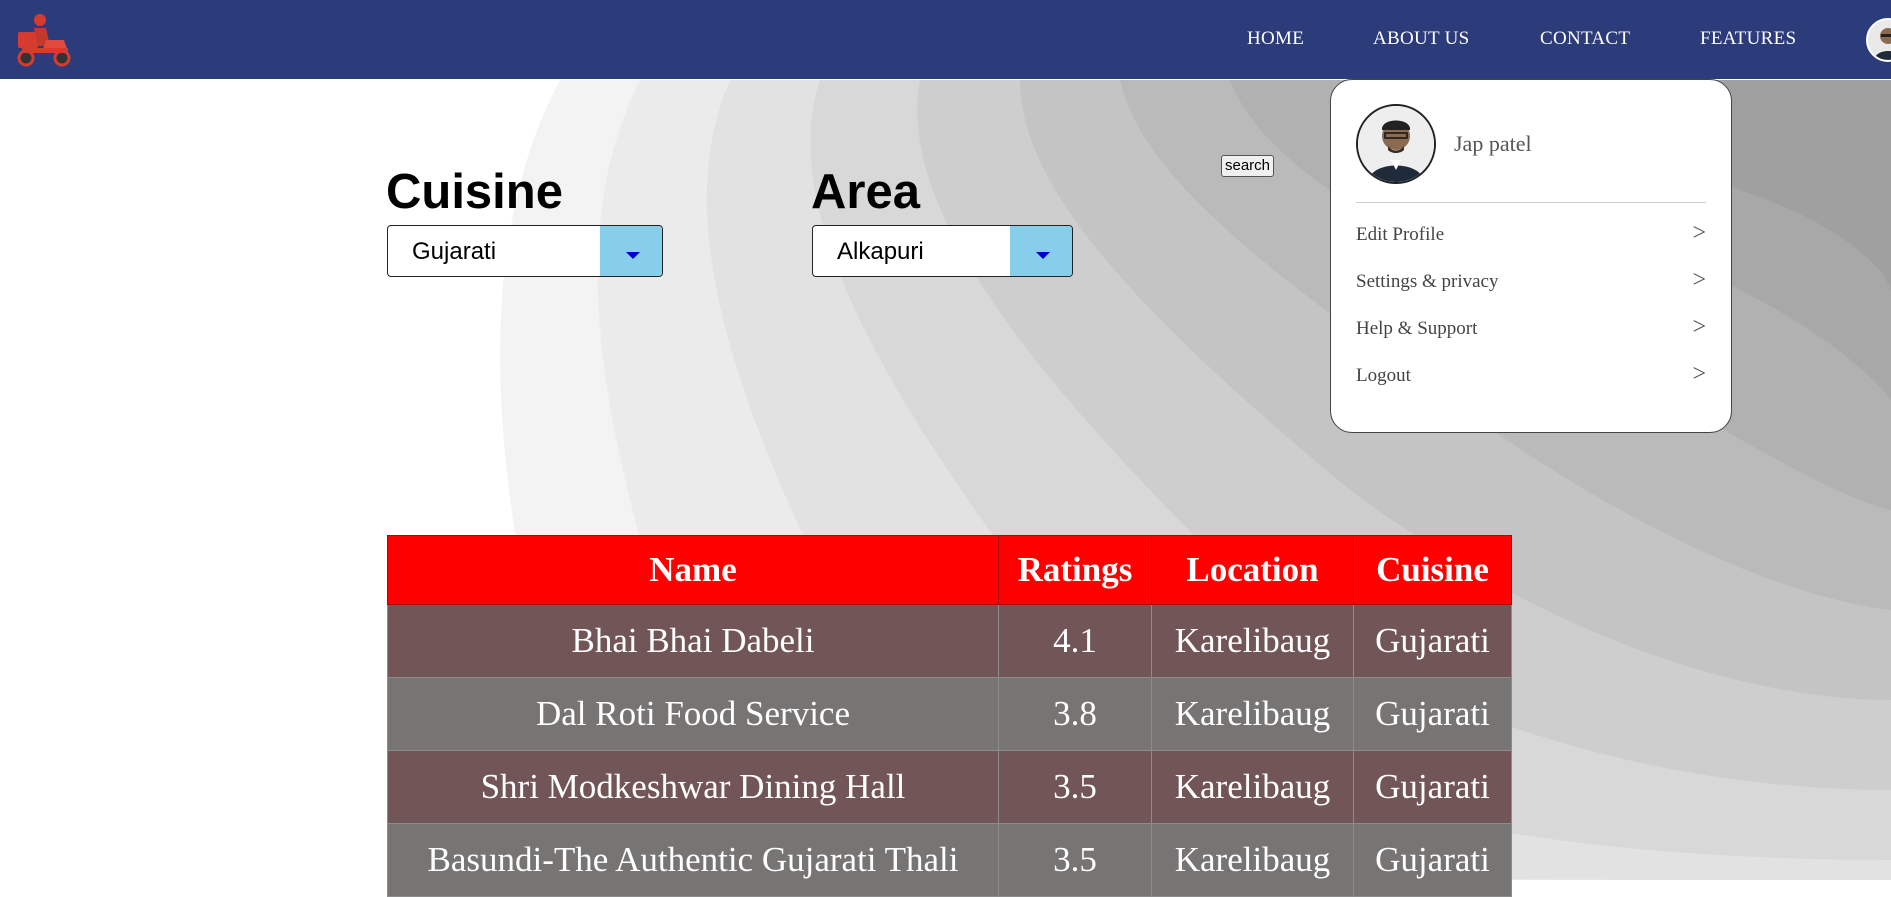 This screenshot has height=897, width=1891. Describe the element at coordinates (1427, 281) in the screenshot. I see `menu-item-label: Settings & privacy` at that location.